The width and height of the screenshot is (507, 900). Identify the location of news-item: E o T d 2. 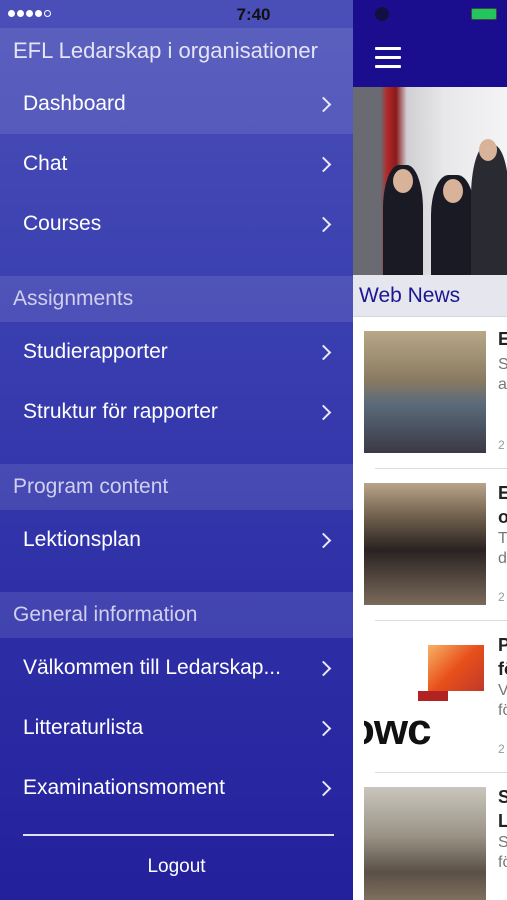
(435, 545).